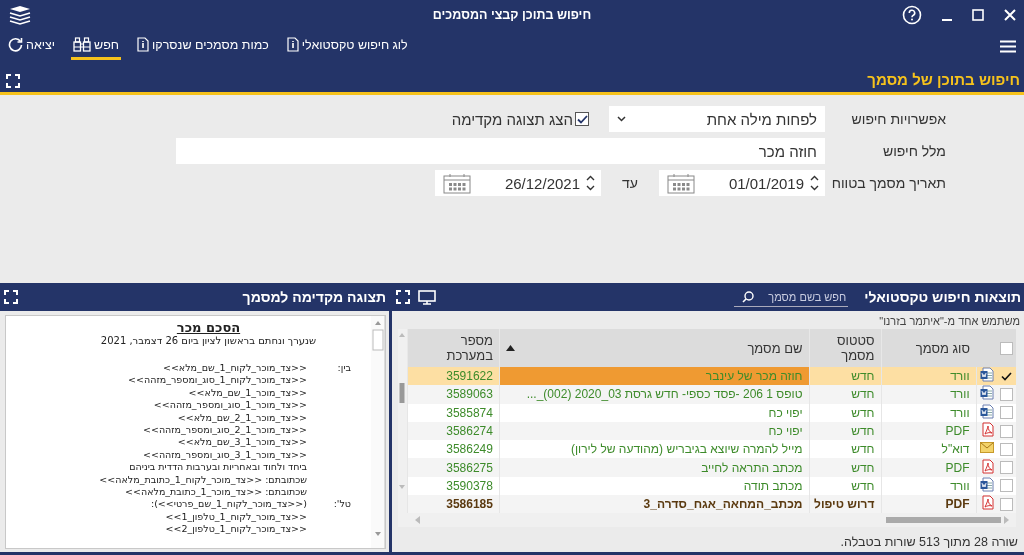 Image resolution: width=1024 pixels, height=555 pixels. What do you see at coordinates (242, 418) in the screenshot?
I see `document-text: <<צד_מוכר_1_2_שם_מלא>>` at bounding box center [242, 418].